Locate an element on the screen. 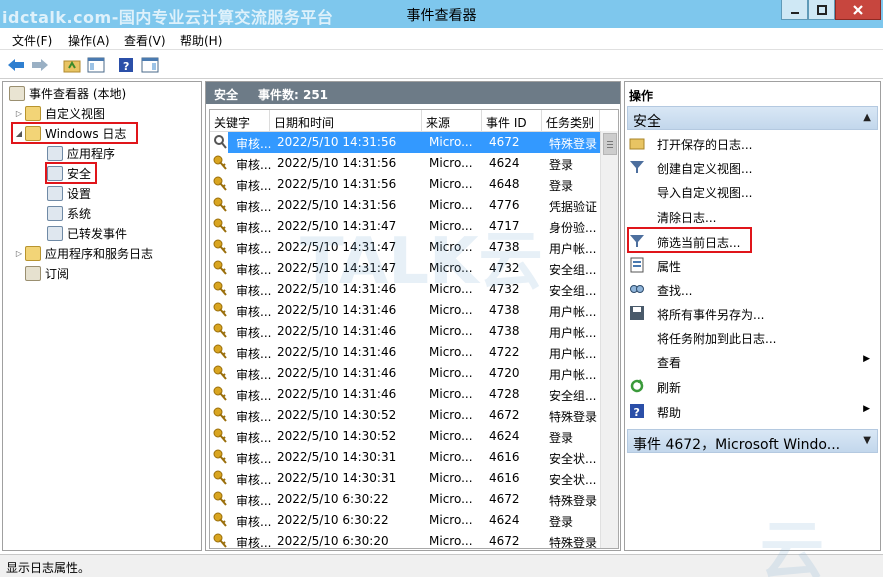  table-row: 审核... 2022/5/10 14:31:56 Micro... 4624 登录 is located at coordinates (405, 163).